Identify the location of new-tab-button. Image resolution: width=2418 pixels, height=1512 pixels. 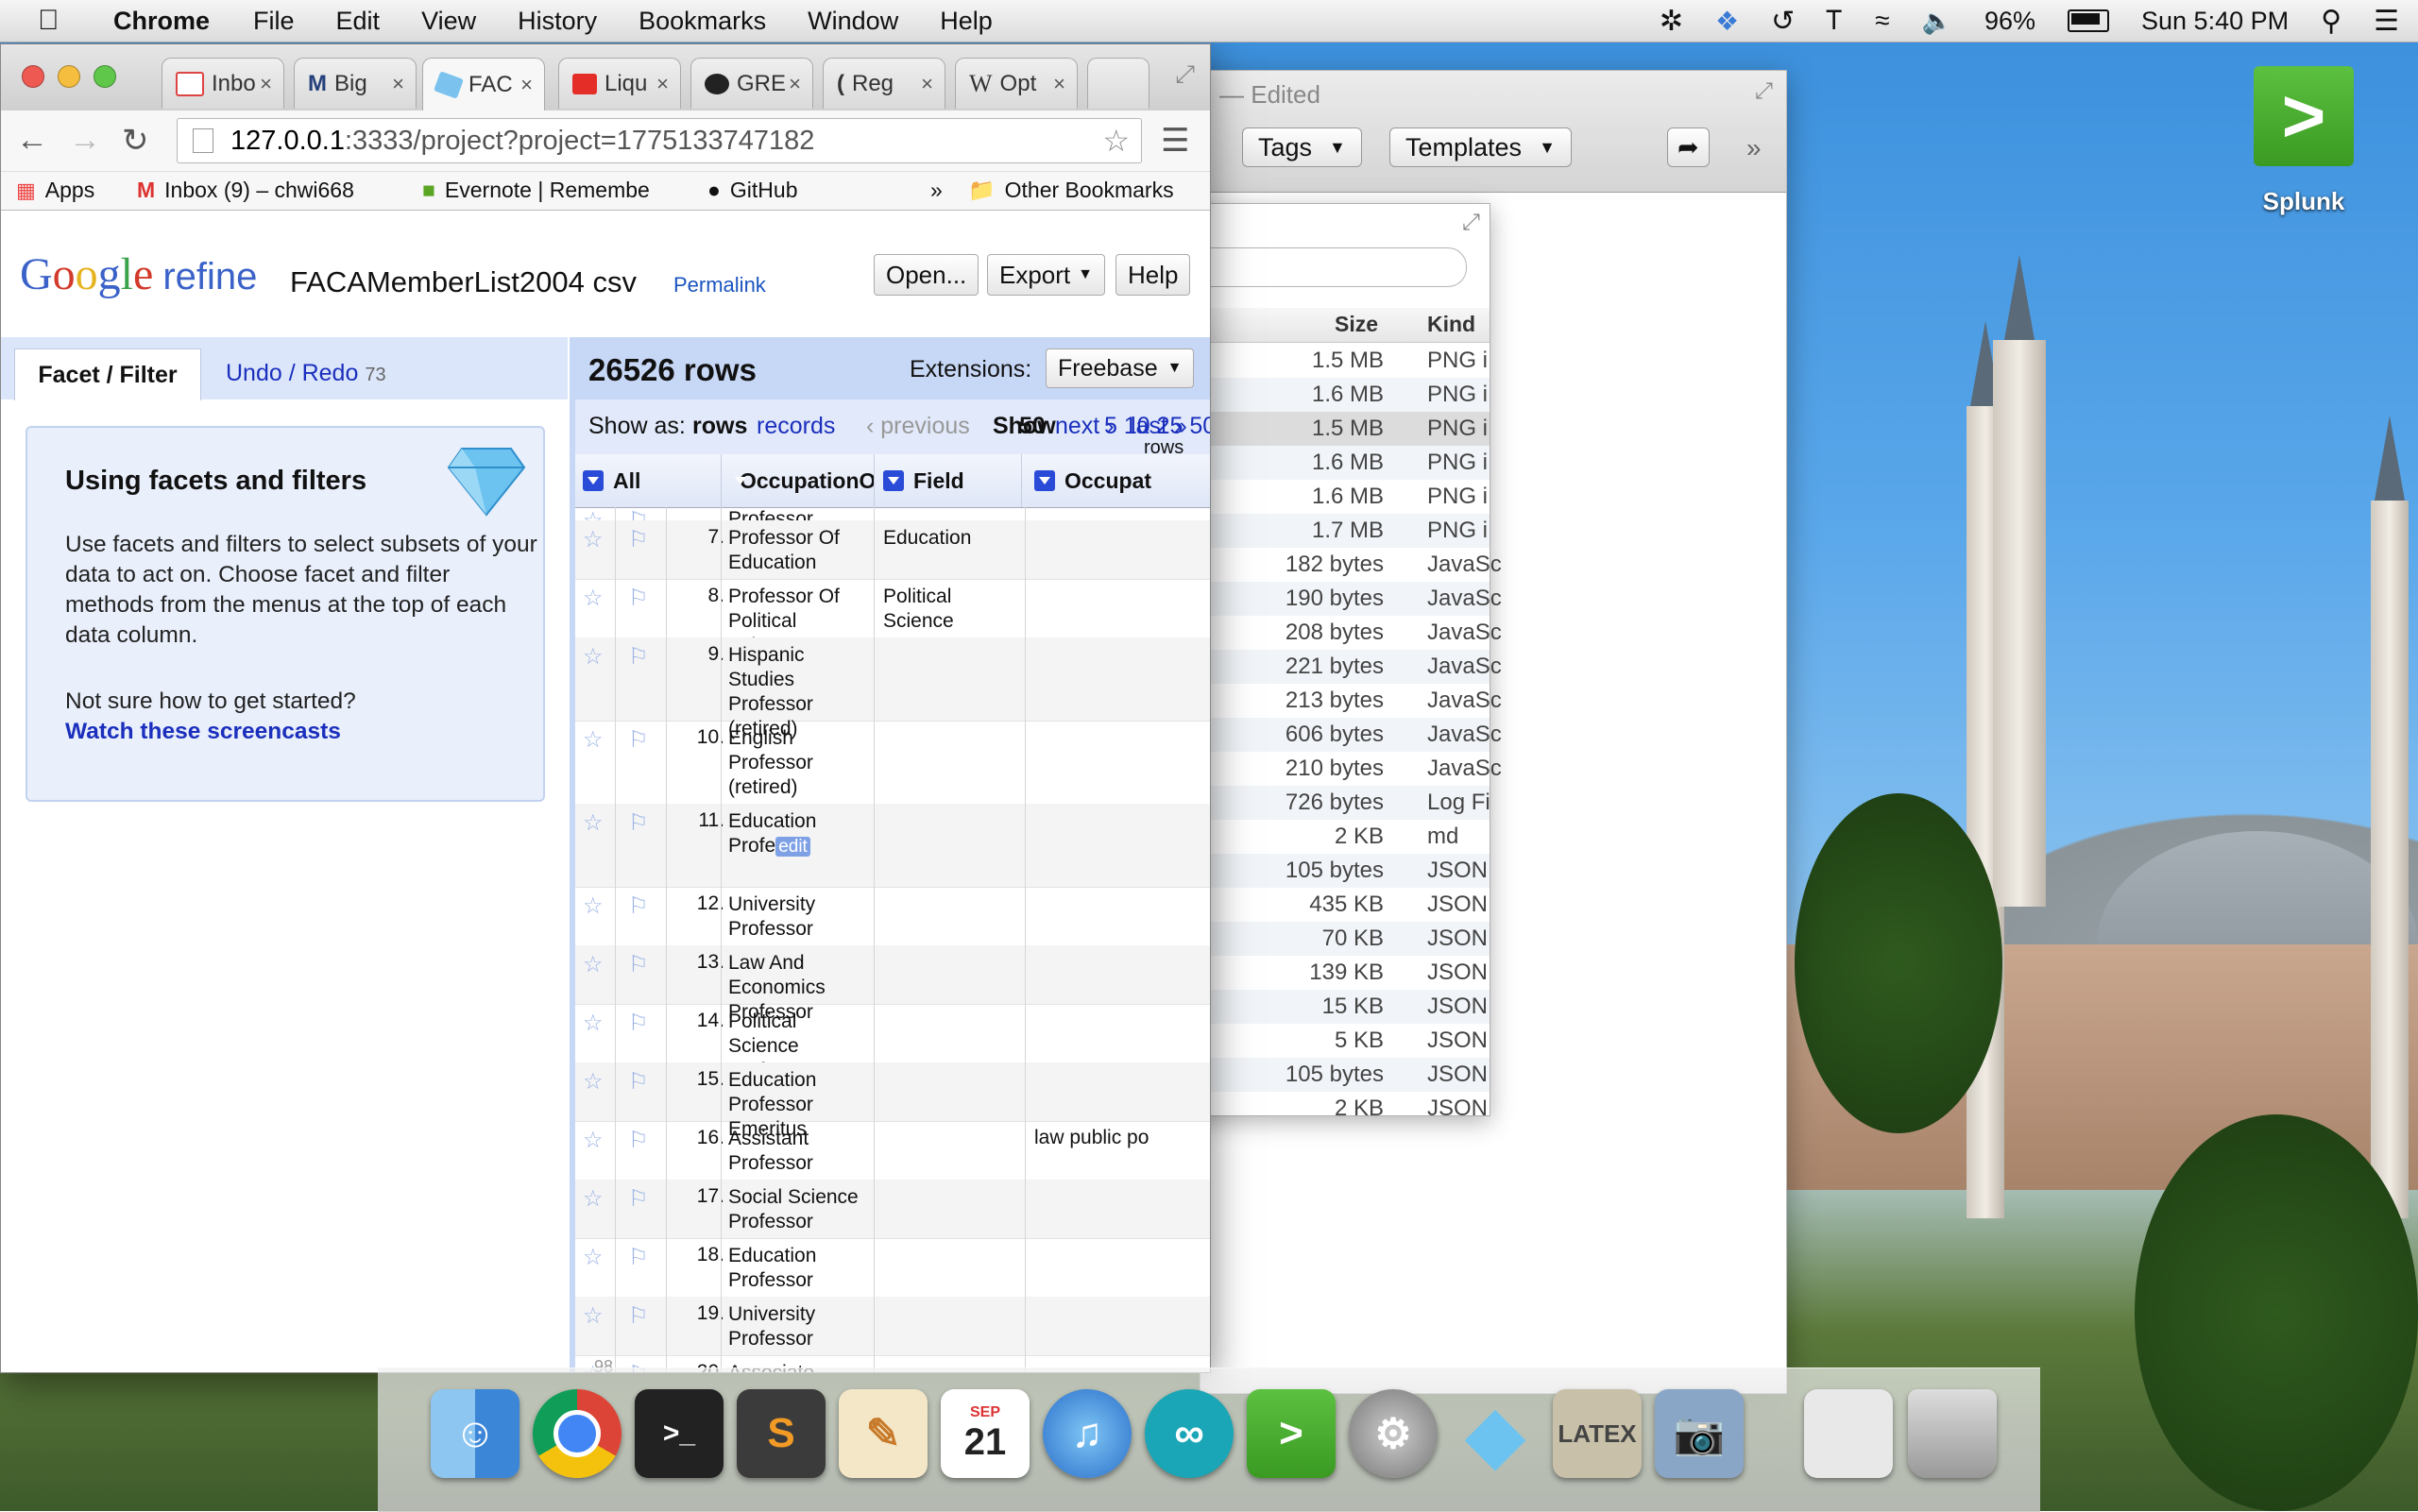
(1118, 83).